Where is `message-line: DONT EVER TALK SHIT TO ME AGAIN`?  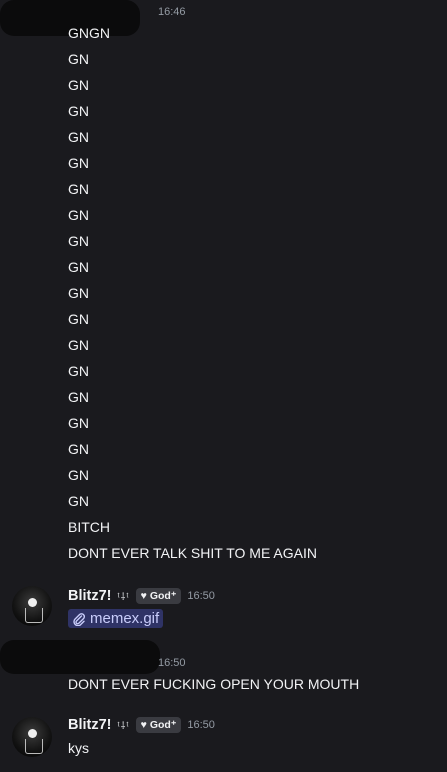
message-line: DONT EVER TALK SHIT TO ME AGAIN is located at coordinates (192, 553).